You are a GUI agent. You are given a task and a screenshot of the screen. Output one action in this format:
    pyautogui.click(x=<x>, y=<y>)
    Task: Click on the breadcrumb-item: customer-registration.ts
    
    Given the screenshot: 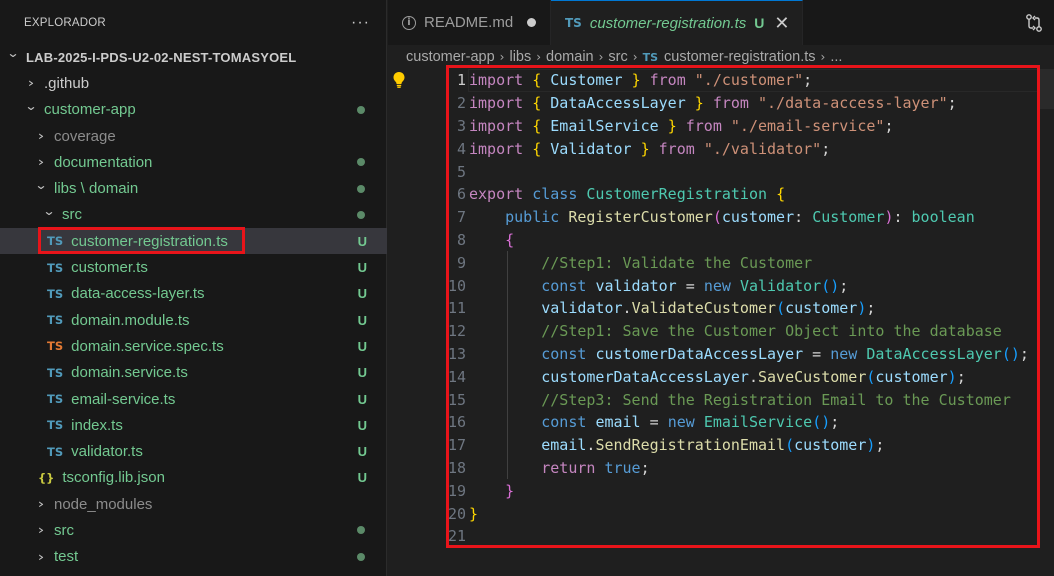 What is the action you would take?
    pyautogui.click(x=740, y=57)
    